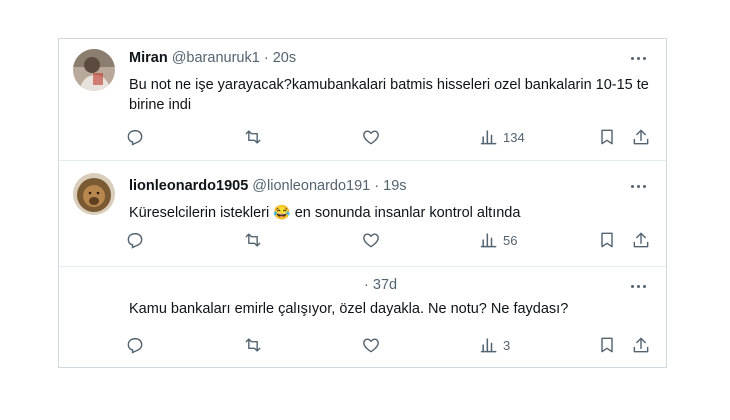 The image size is (730, 420). I want to click on views-count: 56, so click(510, 240).